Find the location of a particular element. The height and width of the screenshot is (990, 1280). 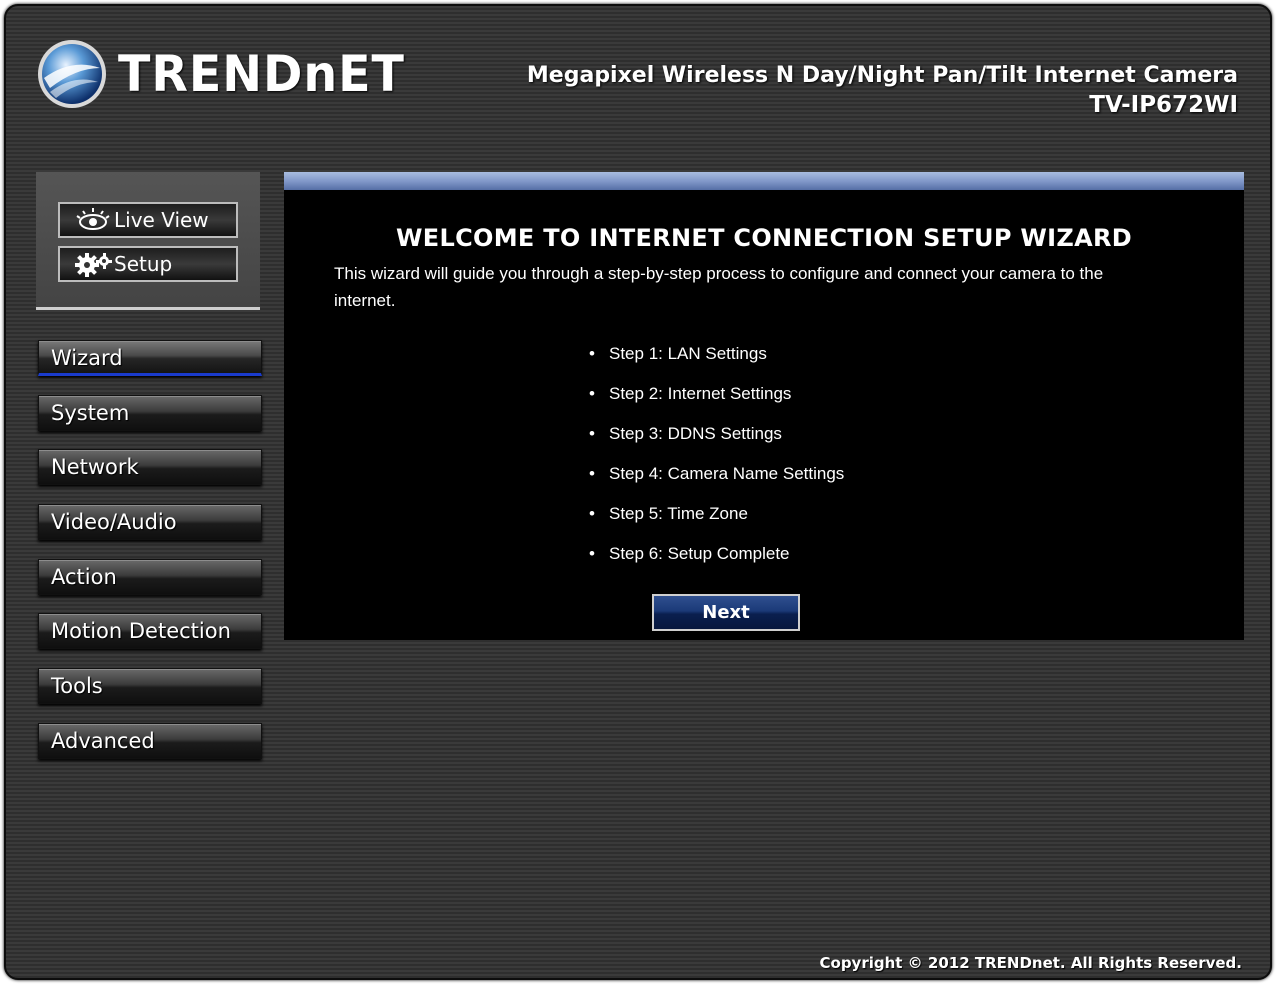

step-label: Step 5: Time Zone is located at coordinates (678, 513).